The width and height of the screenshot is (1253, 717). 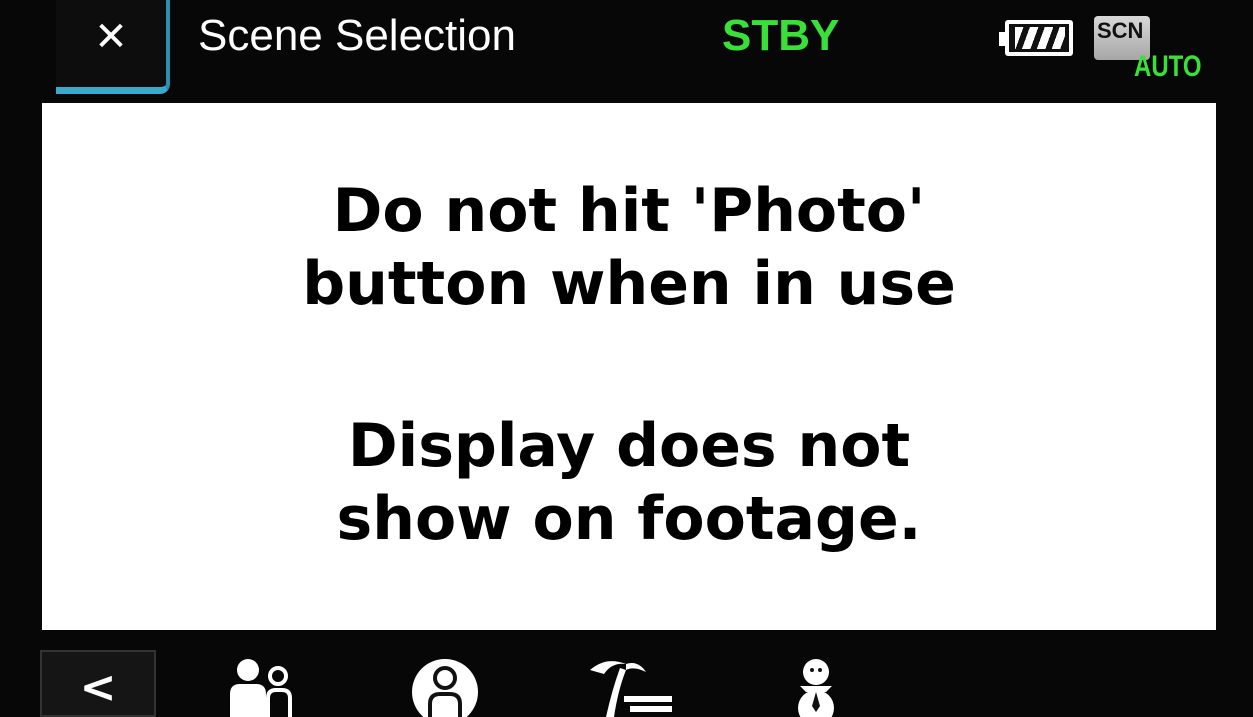 What do you see at coordinates (98, 687) in the screenshot?
I see `chevron-left-icon: <` at bounding box center [98, 687].